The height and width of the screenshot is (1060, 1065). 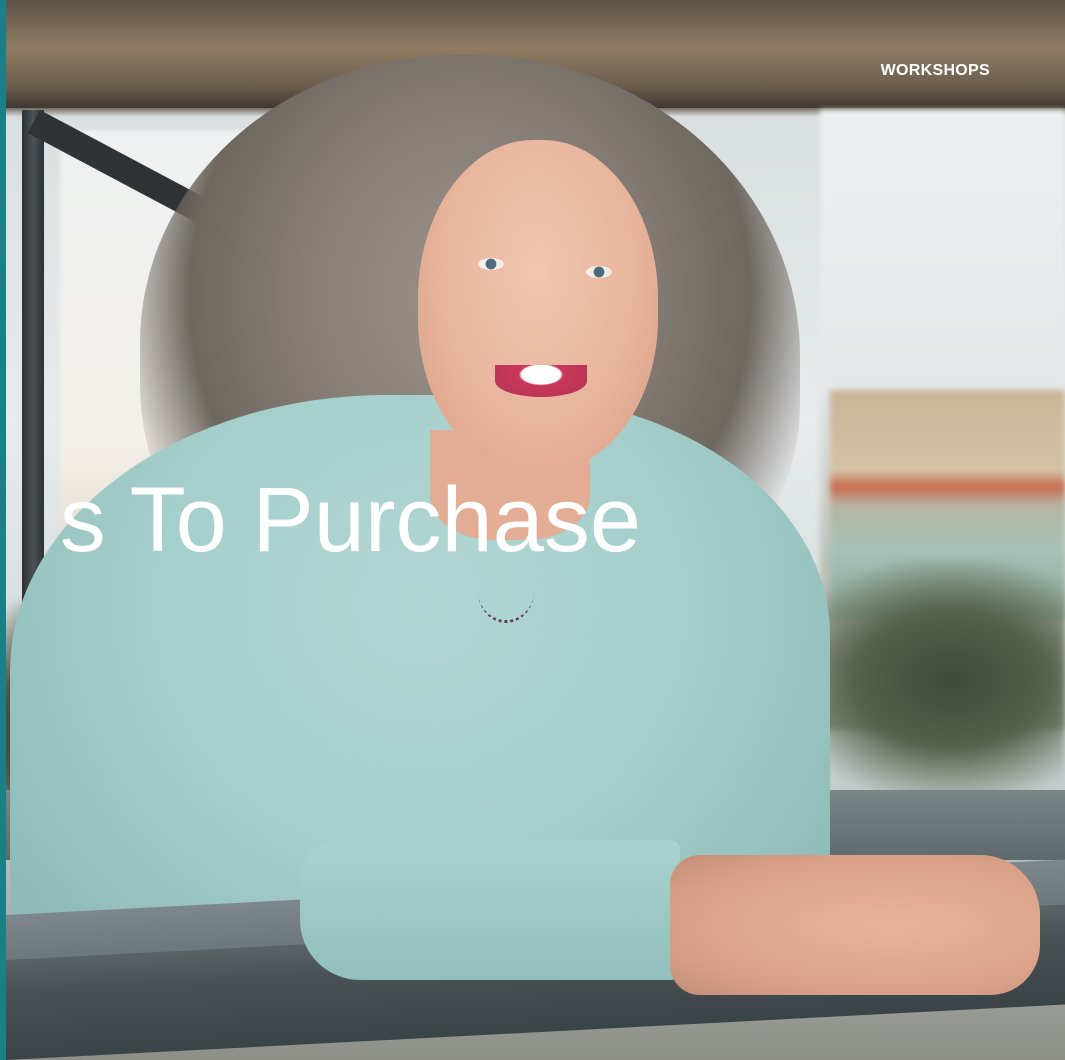 What do you see at coordinates (855, 925) in the screenshot?
I see `photo-person-hands` at bounding box center [855, 925].